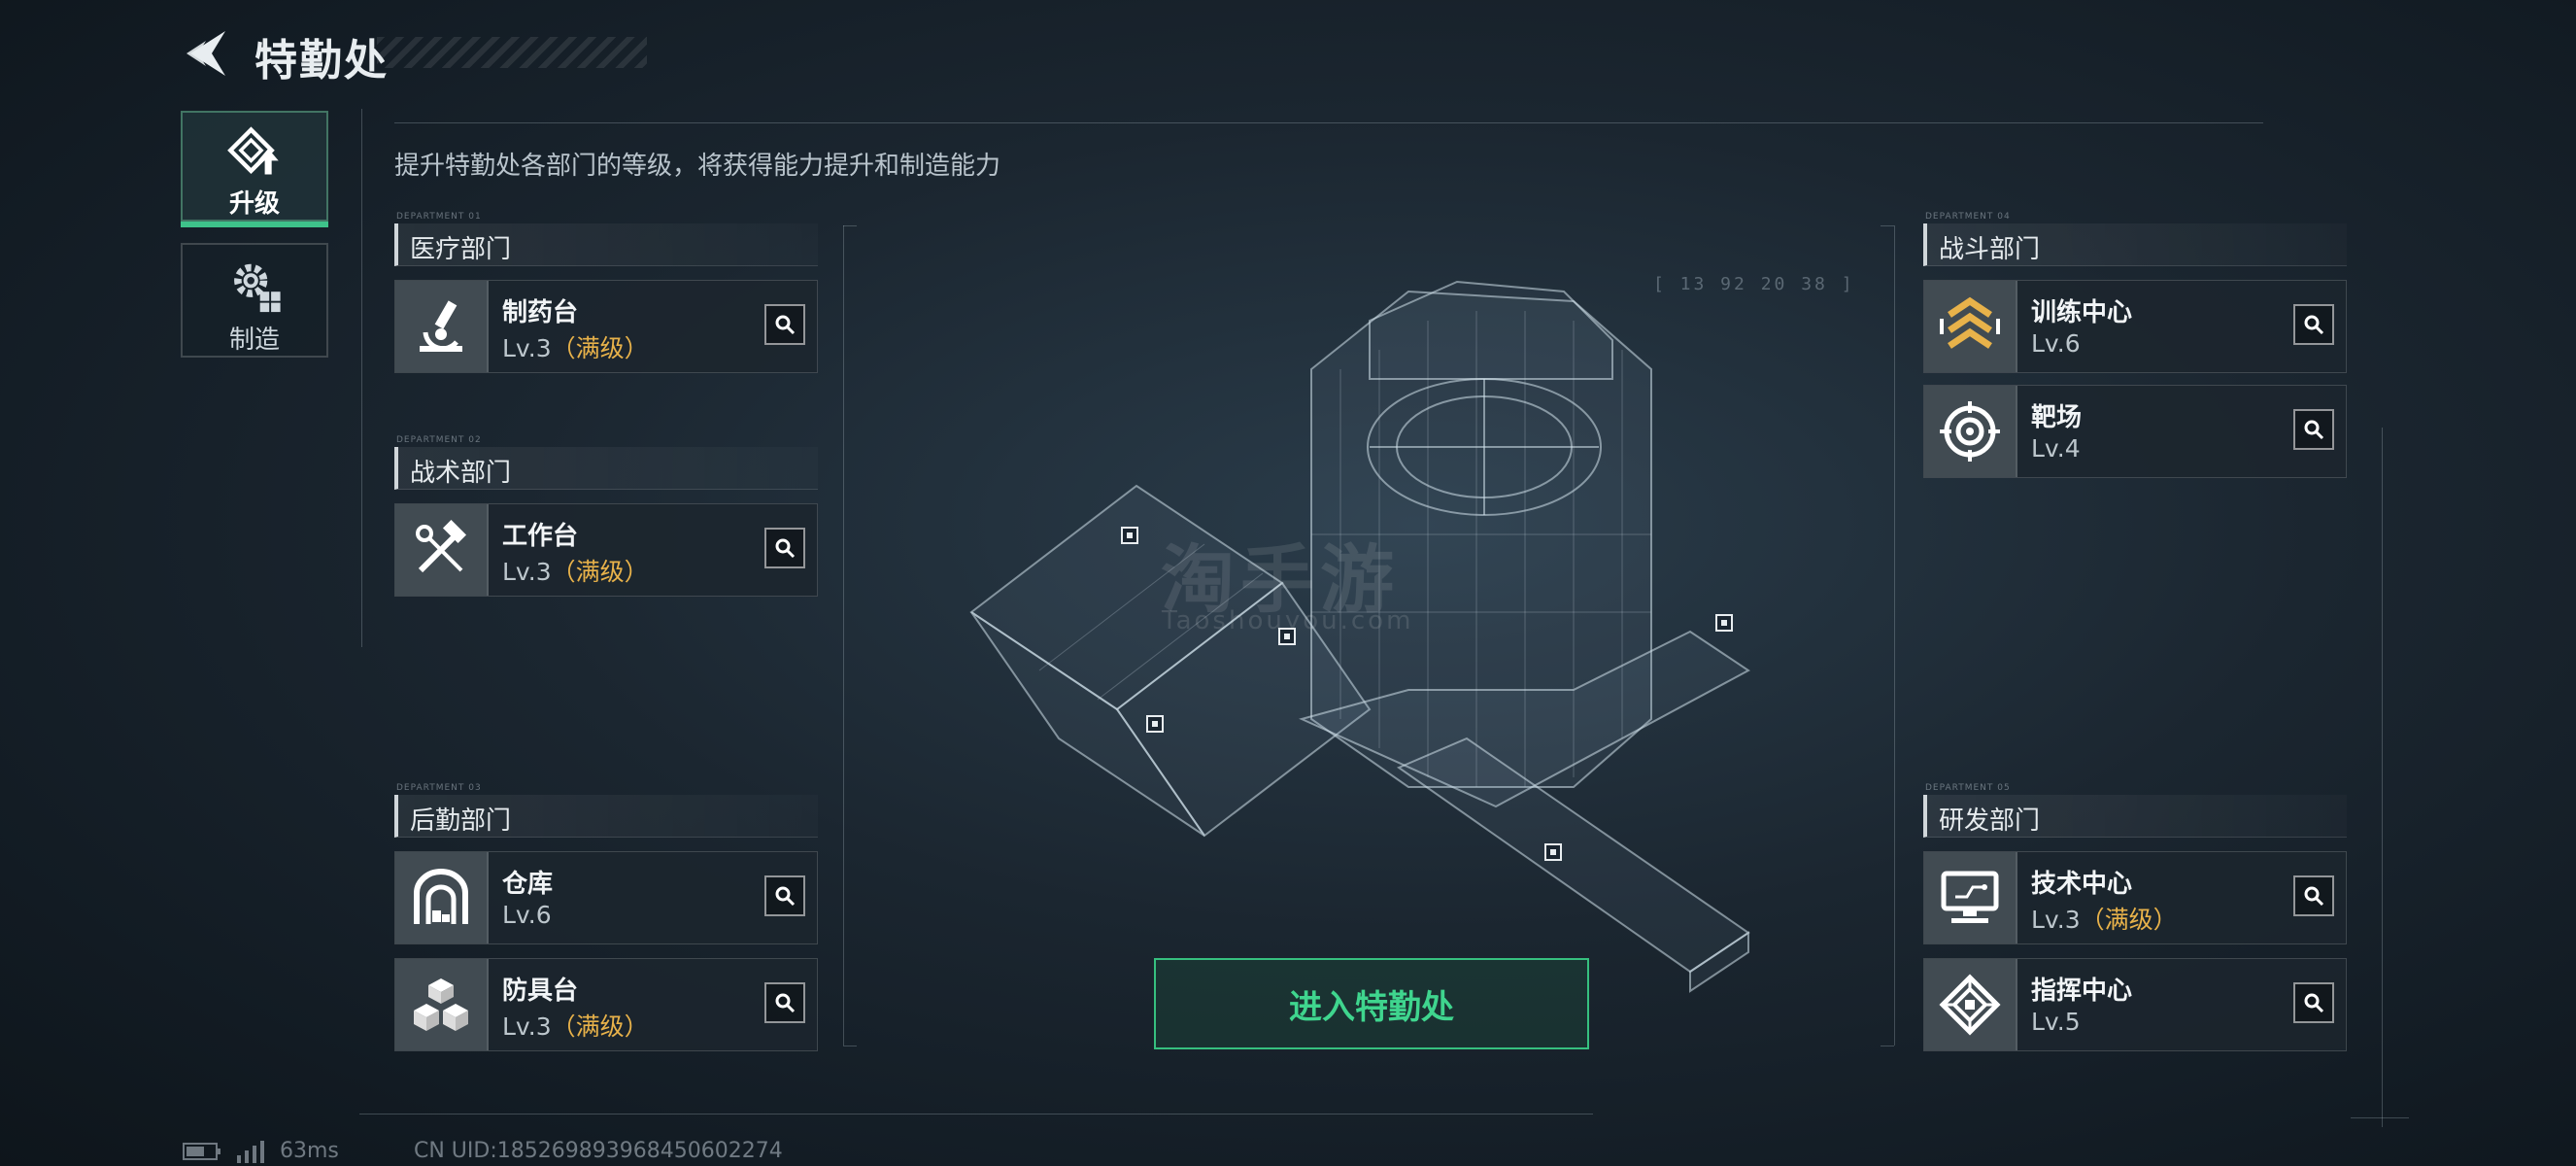  Describe the element at coordinates (1968, 217) in the screenshot. I see `department-tag: DEPARTMENT 04` at that location.